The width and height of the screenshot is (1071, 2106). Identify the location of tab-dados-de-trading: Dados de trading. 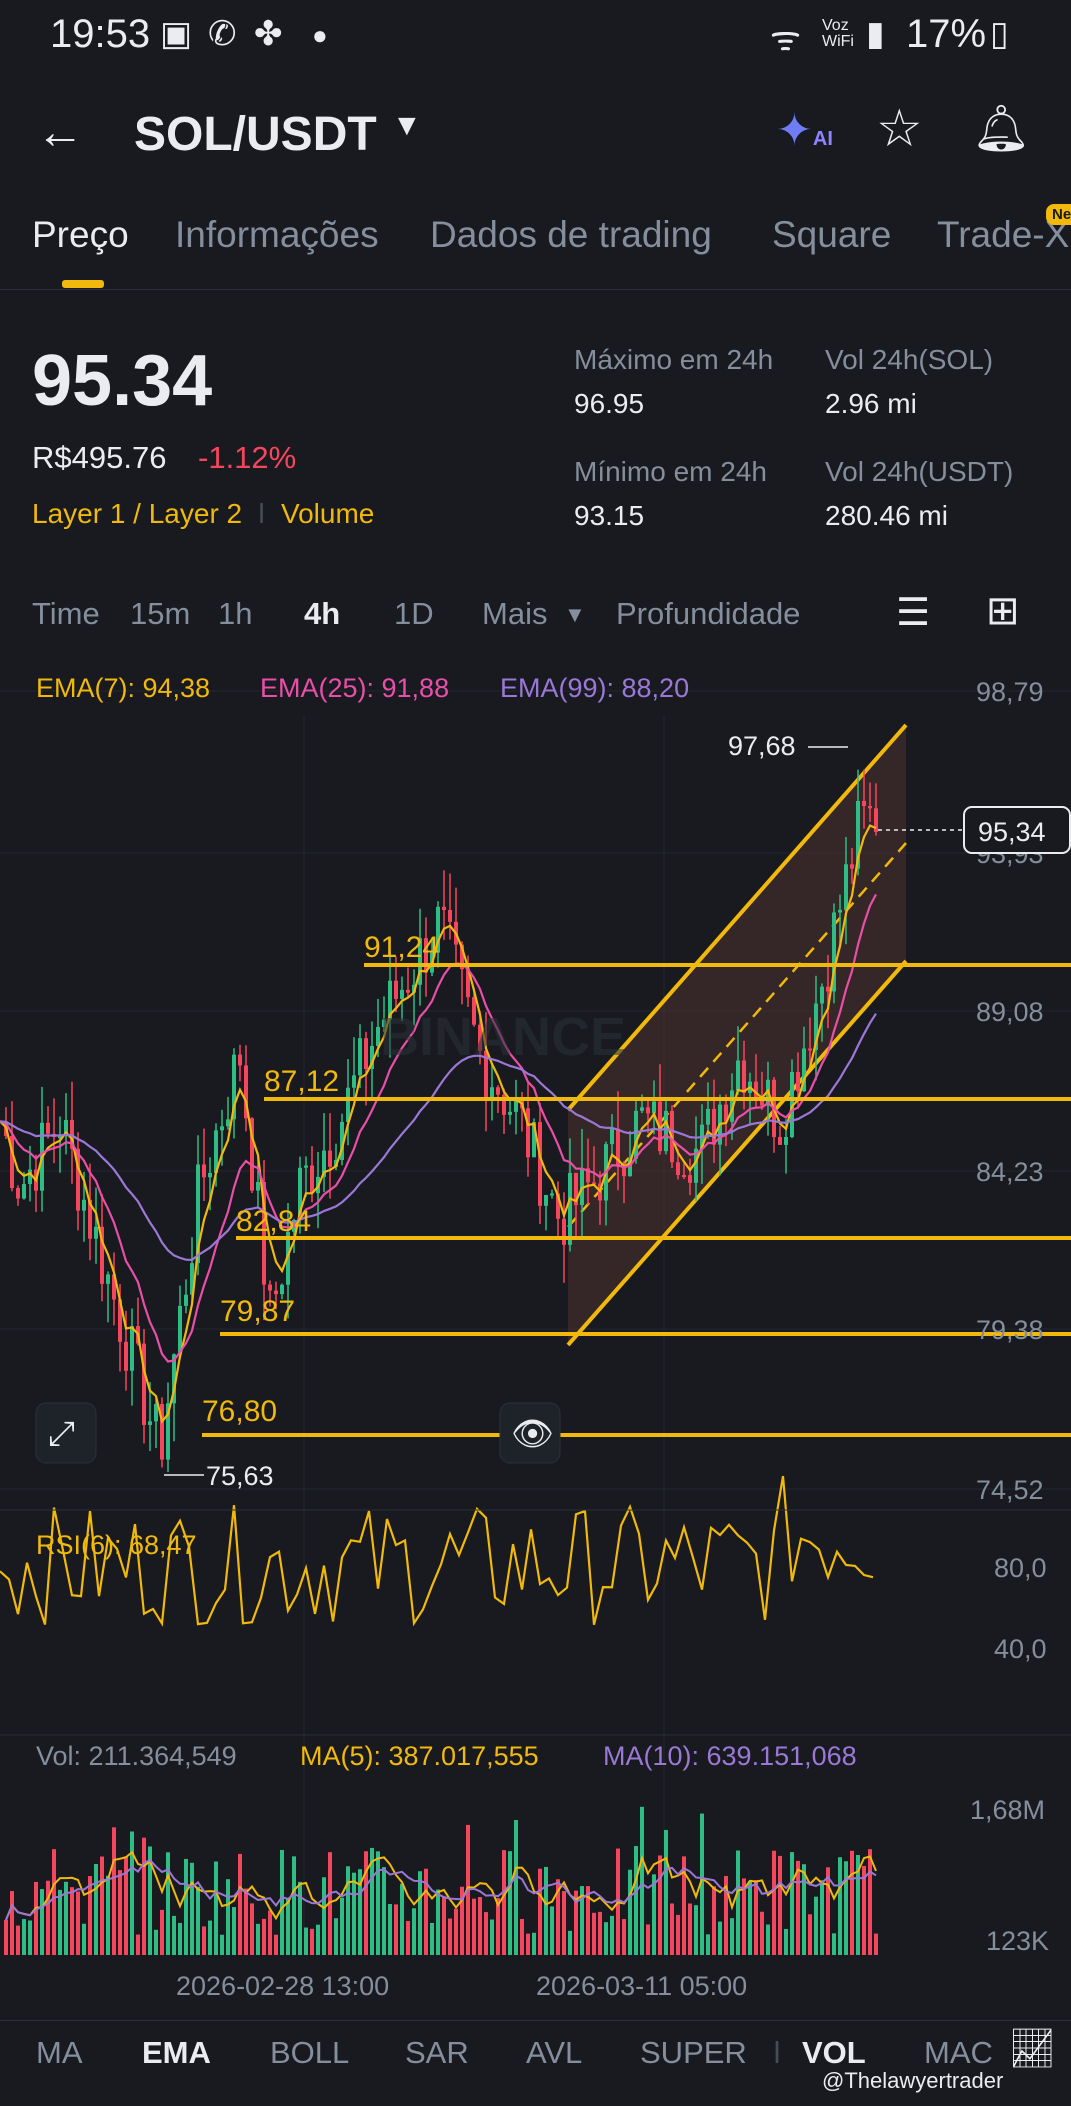
(571, 235).